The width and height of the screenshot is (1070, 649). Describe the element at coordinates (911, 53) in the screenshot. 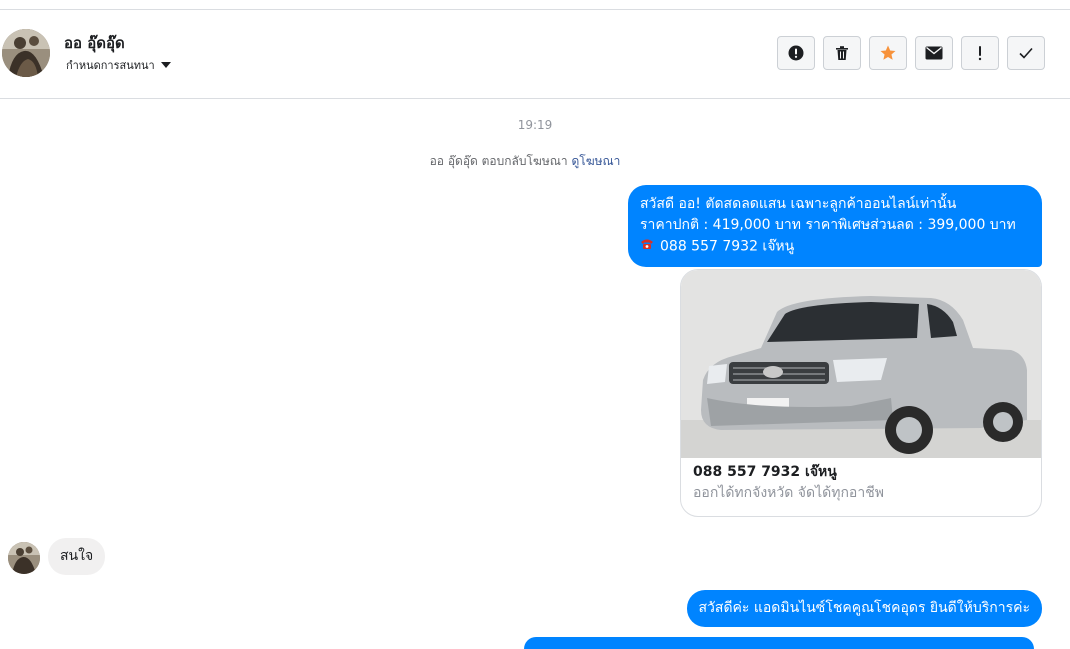

I see `header-actions` at that location.